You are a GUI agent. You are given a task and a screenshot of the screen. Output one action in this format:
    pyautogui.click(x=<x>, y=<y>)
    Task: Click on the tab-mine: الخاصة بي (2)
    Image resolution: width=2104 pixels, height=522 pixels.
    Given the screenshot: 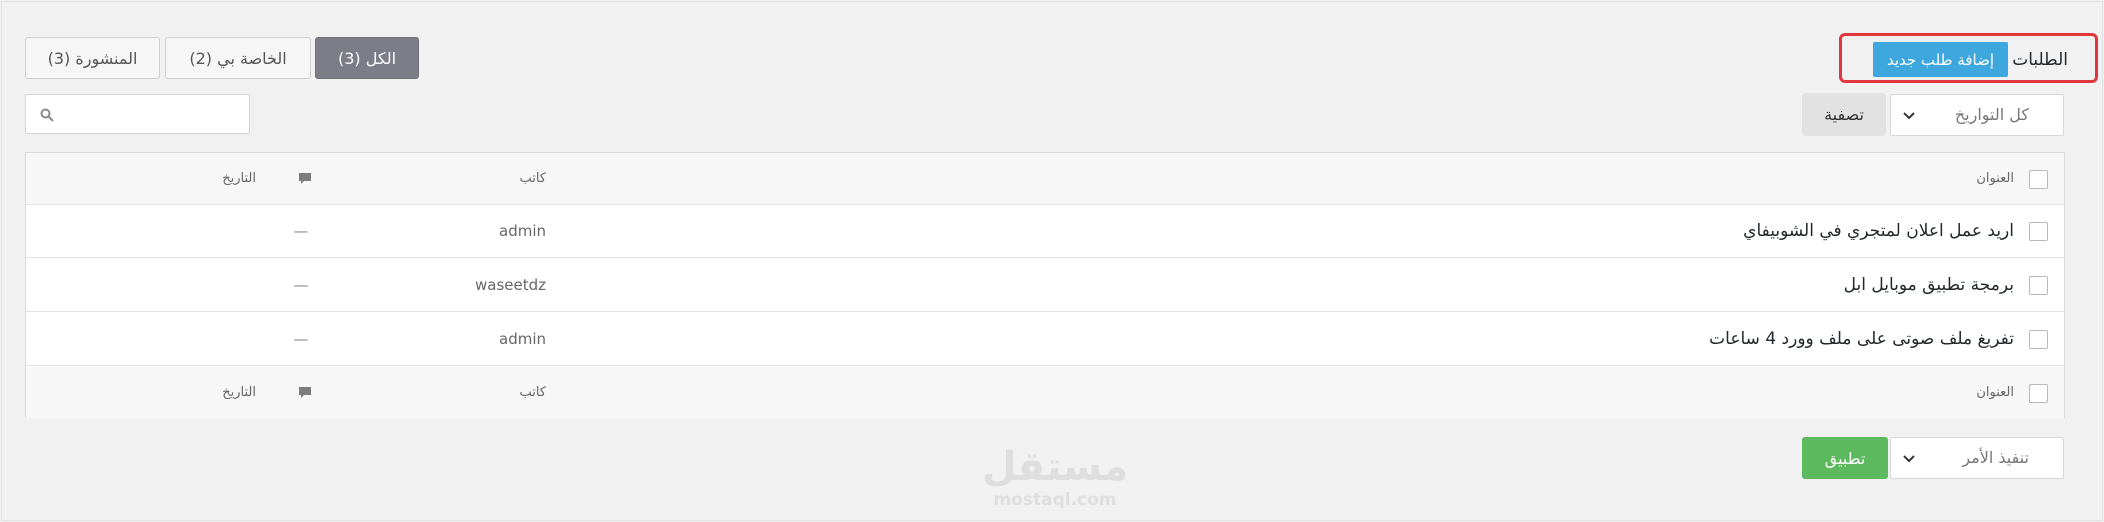 What is the action you would take?
    pyautogui.click(x=238, y=58)
    